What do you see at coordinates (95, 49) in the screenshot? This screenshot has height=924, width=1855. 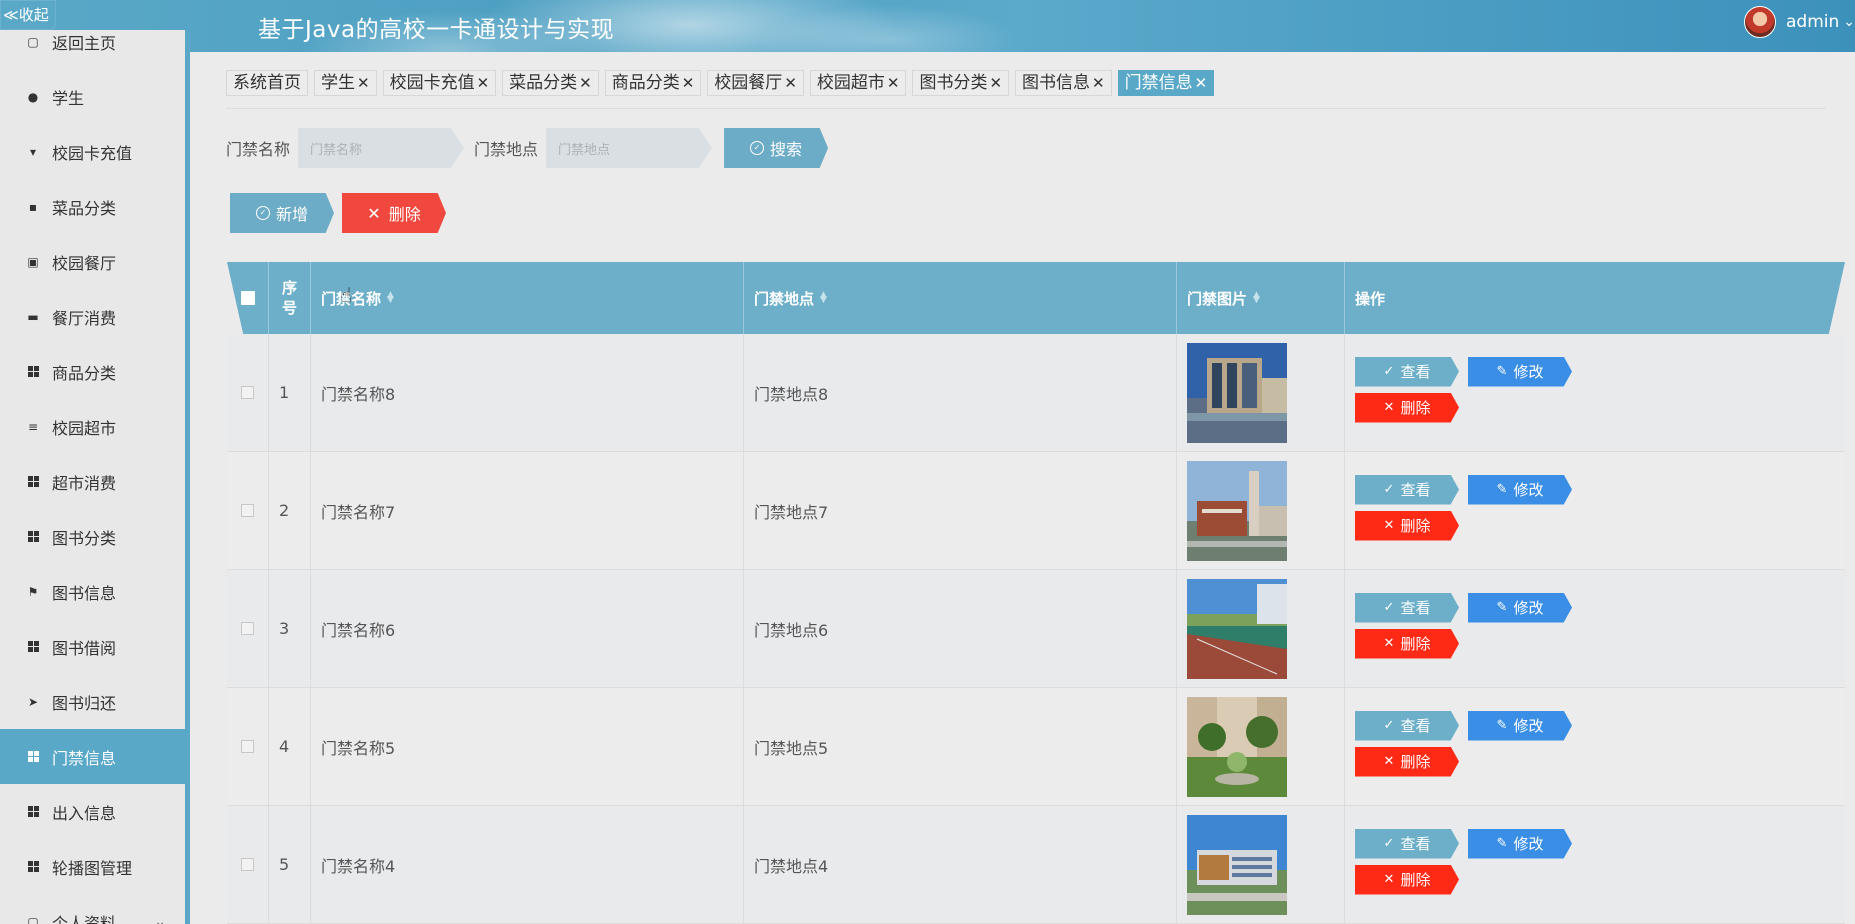 I see `sidebar-item-home: ▢ 返回主页` at bounding box center [95, 49].